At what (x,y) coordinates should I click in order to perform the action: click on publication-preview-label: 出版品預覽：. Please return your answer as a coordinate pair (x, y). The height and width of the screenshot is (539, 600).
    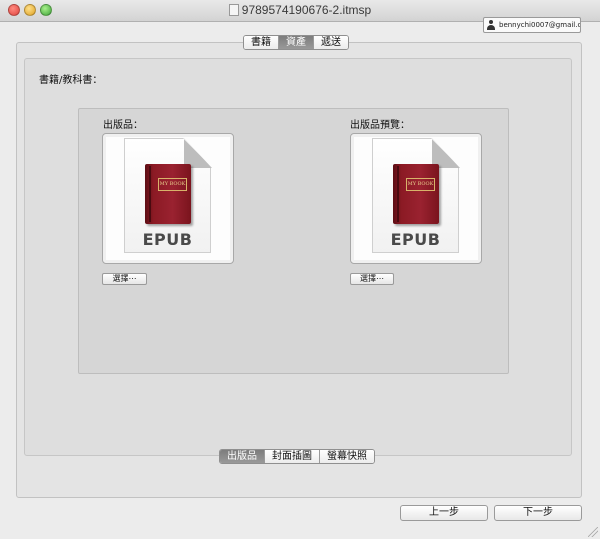
    Looking at the image, I should click on (380, 125).